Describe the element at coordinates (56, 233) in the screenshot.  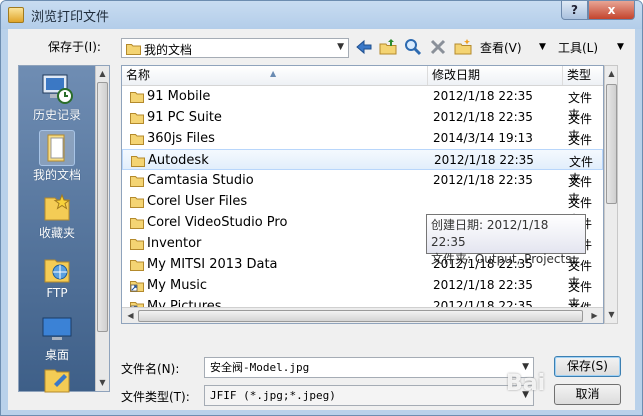
I see `place-label: 收藏夹` at that location.